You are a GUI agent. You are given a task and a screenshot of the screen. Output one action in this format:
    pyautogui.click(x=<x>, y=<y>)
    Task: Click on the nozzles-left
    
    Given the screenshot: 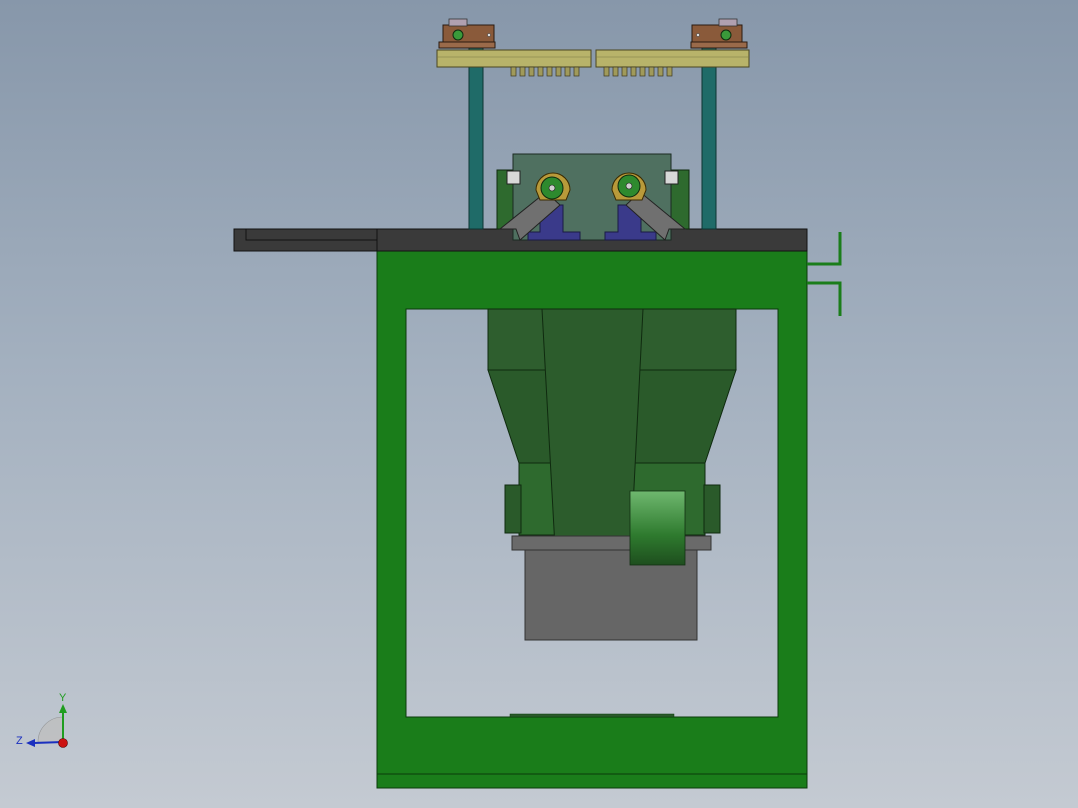 What is the action you would take?
    pyautogui.click(x=545, y=71)
    